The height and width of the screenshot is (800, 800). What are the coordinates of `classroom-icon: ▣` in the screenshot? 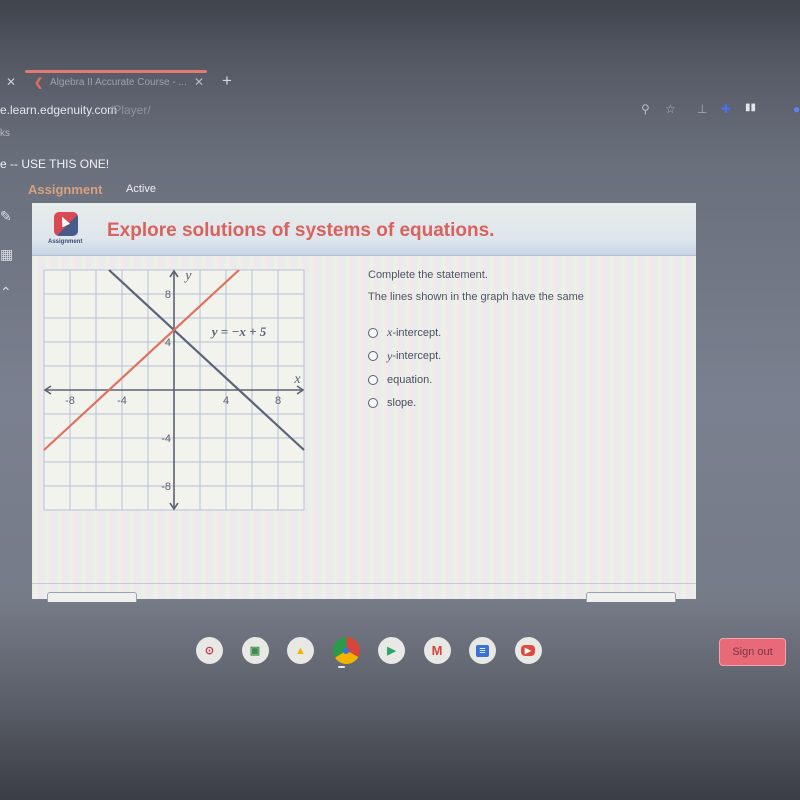 It's located at (255, 650).